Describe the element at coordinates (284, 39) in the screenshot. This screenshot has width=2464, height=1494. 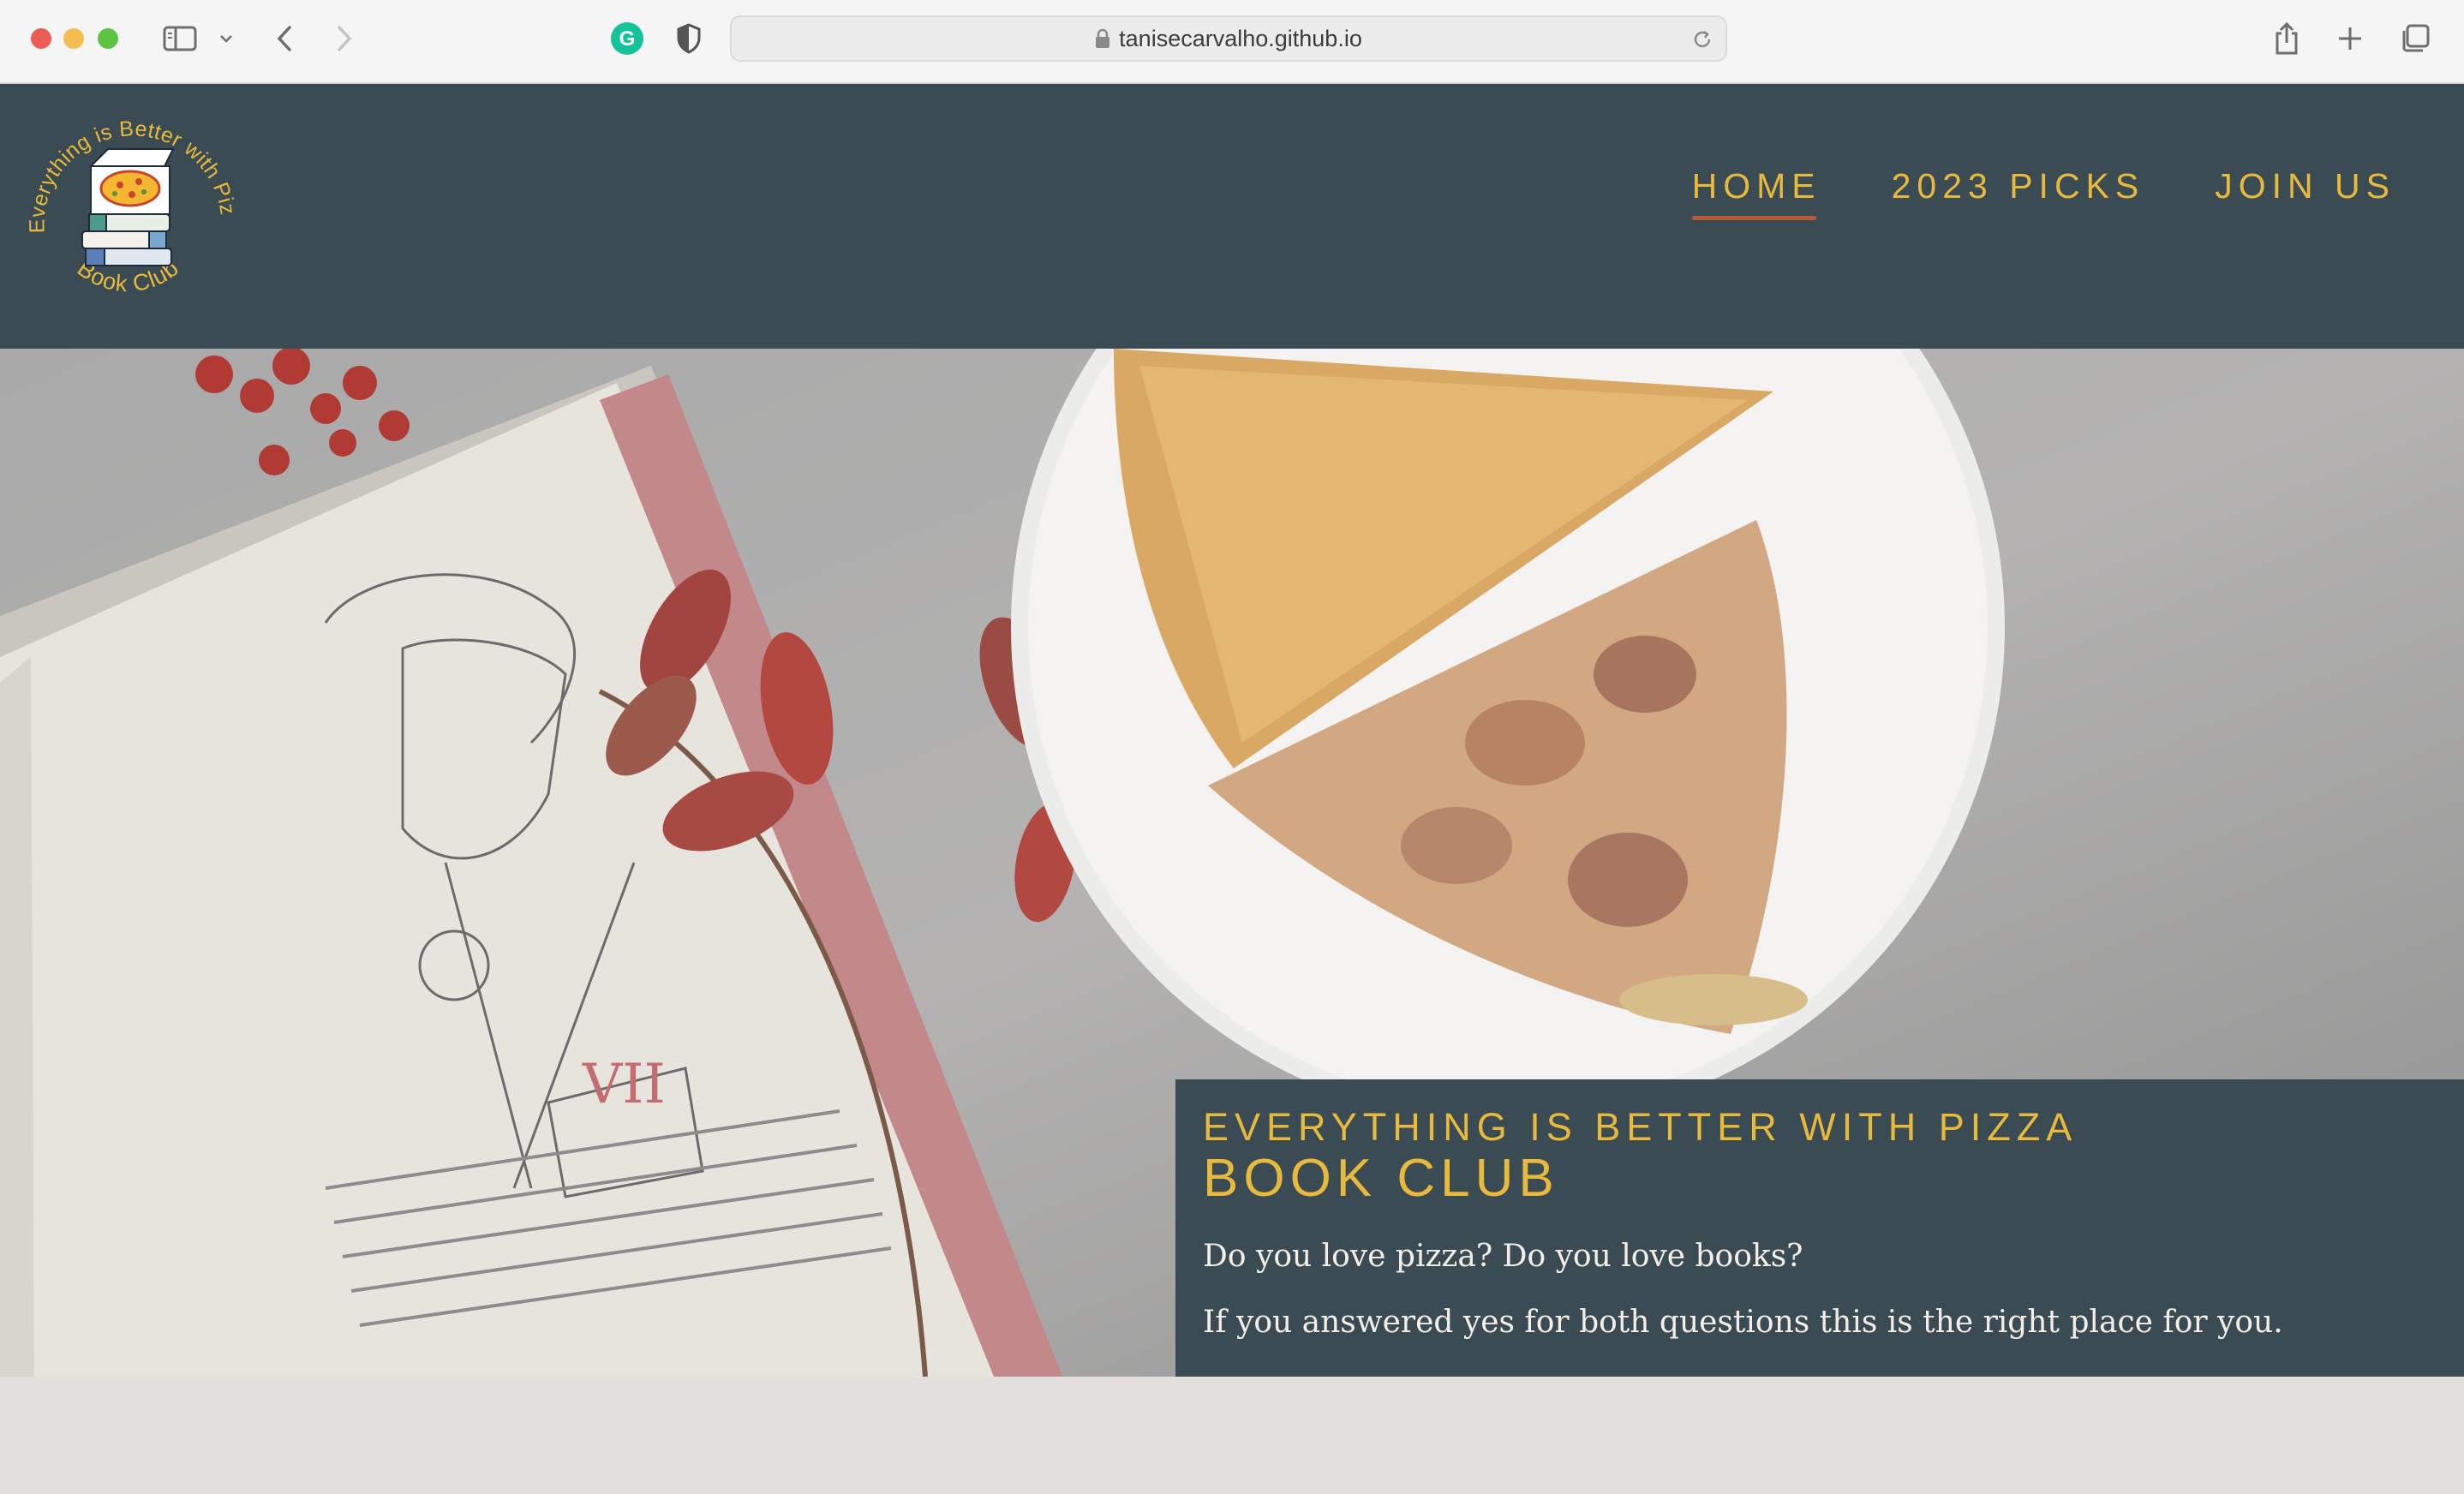
I see `back-icon` at that location.